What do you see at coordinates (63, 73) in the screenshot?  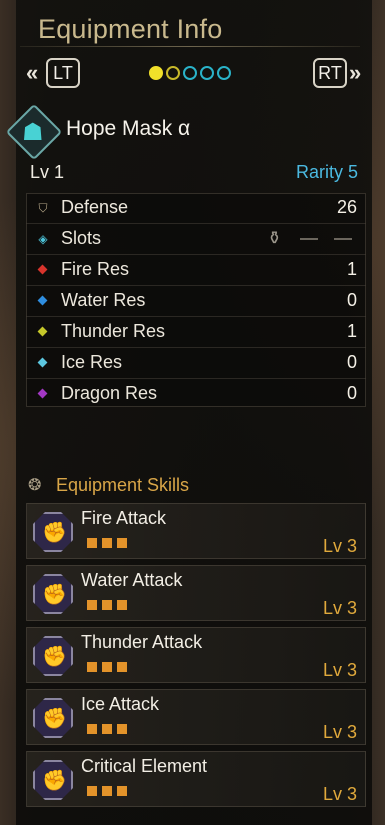 I see `lt-button: LT` at bounding box center [63, 73].